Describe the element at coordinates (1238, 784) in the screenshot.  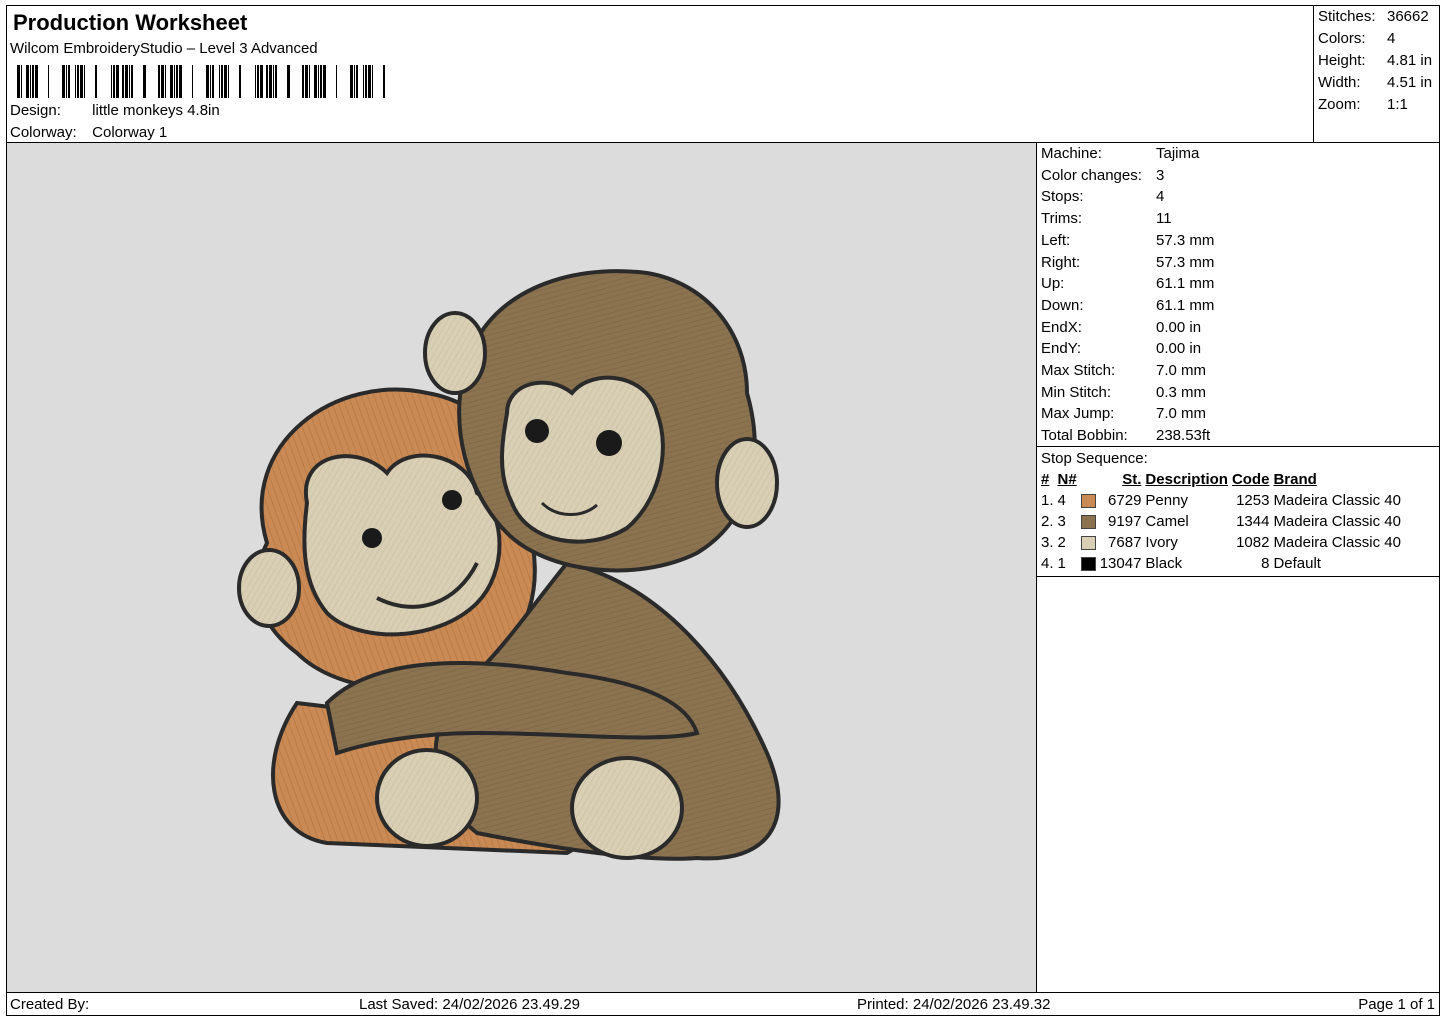
I see `notes-area` at that location.